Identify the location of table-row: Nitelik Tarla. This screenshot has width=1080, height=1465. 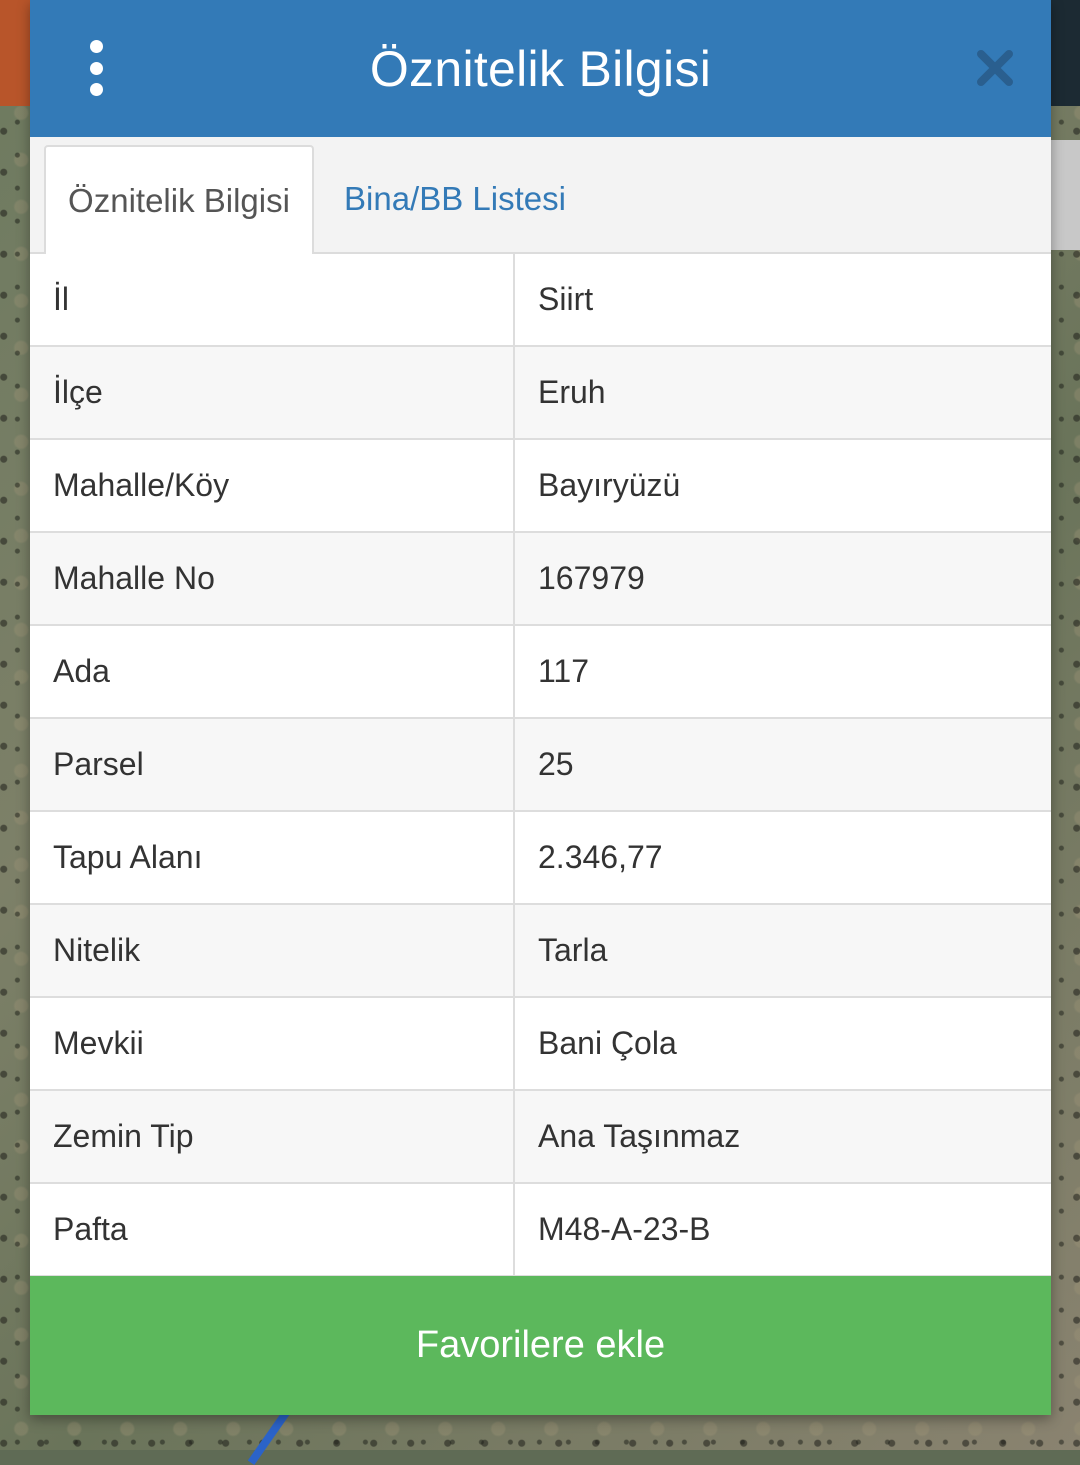
(540, 951).